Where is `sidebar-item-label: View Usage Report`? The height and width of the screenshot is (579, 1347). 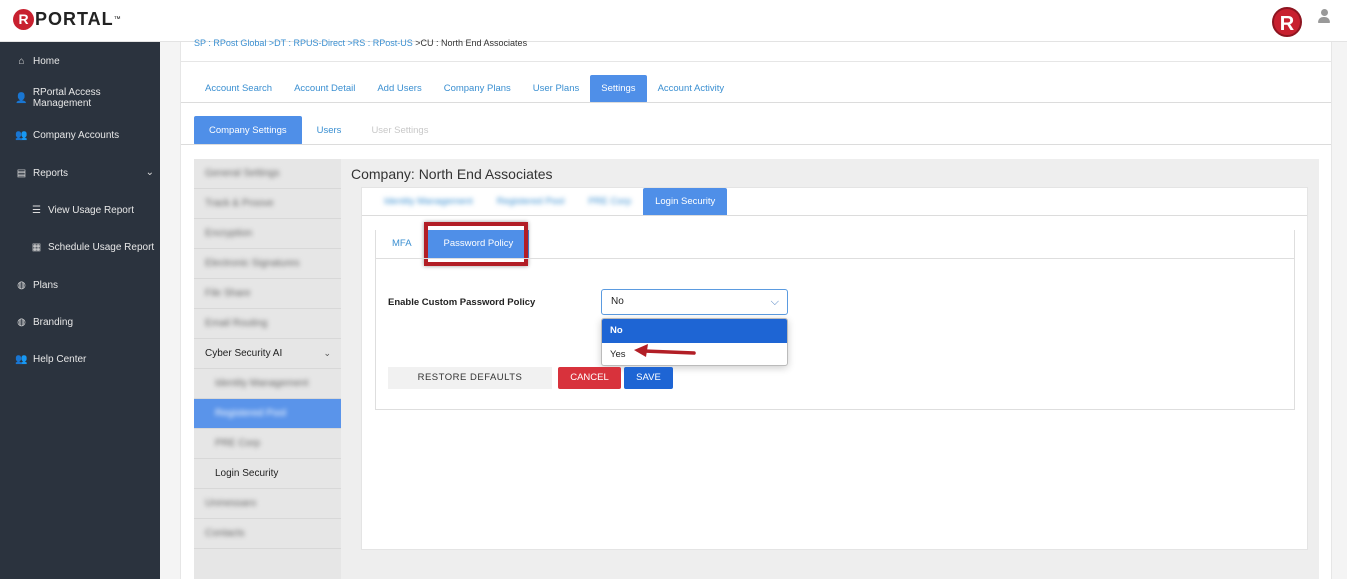
sidebar-item-label: View Usage Report is located at coordinates (91, 210).